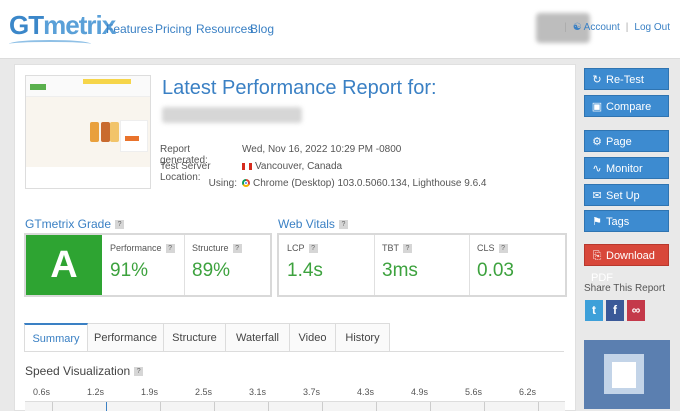  What do you see at coordinates (247, 166) in the screenshot?
I see `canada-flag-icon` at bounding box center [247, 166].